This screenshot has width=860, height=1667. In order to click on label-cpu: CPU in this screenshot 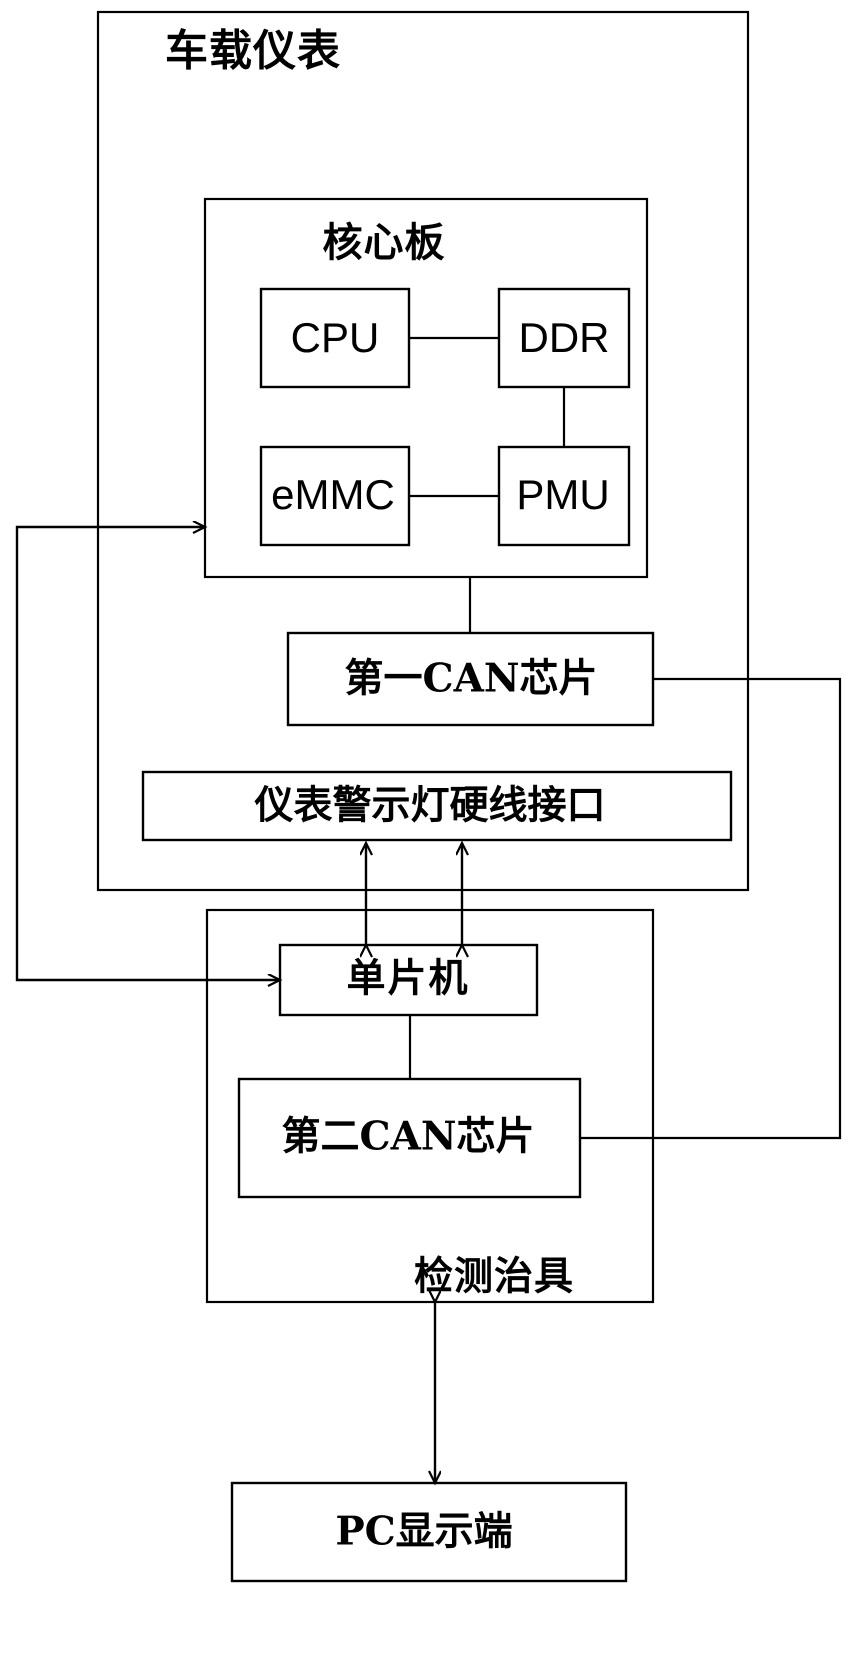, I will do `click(335, 337)`.